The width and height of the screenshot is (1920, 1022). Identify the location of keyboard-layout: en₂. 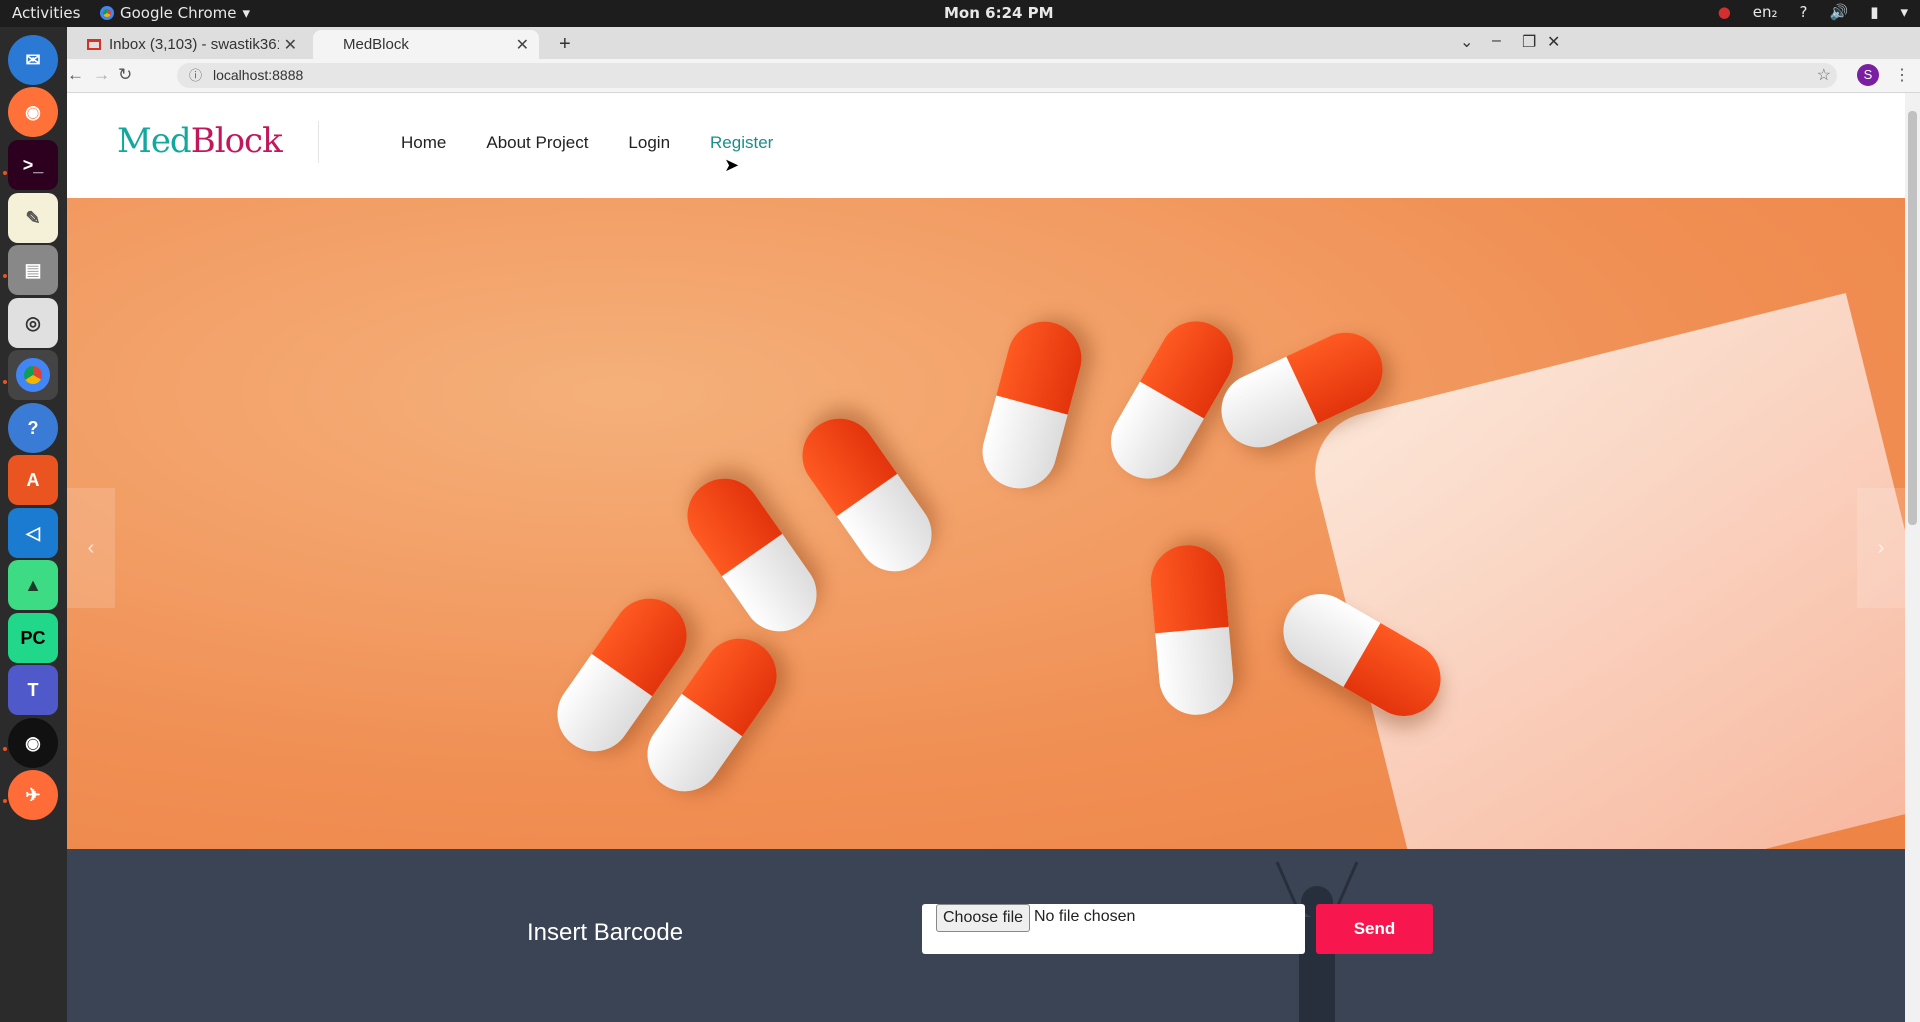
(1765, 12).